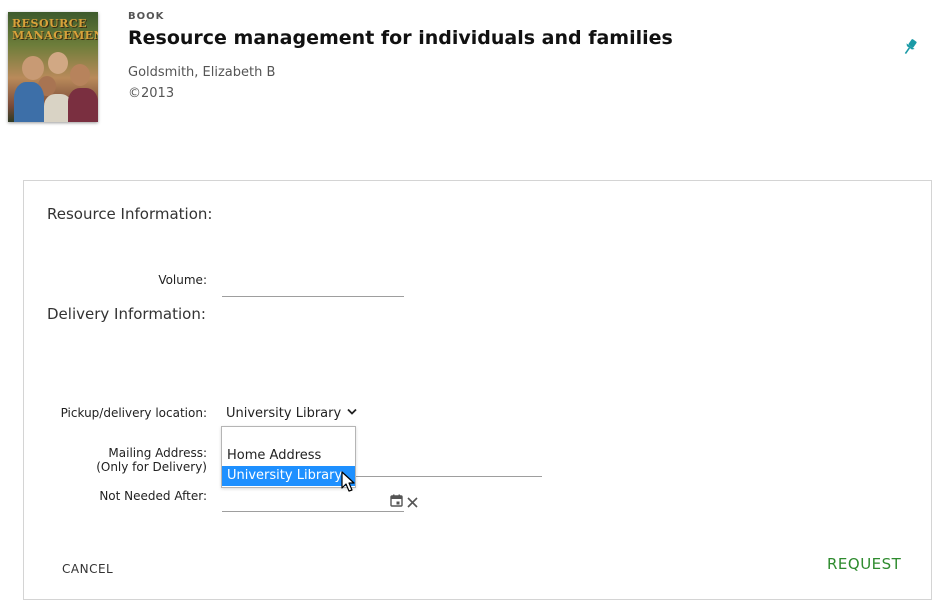 The image size is (940, 612). I want to click on mailing-address-label-line2: (Only for Delivery), so click(151, 467).